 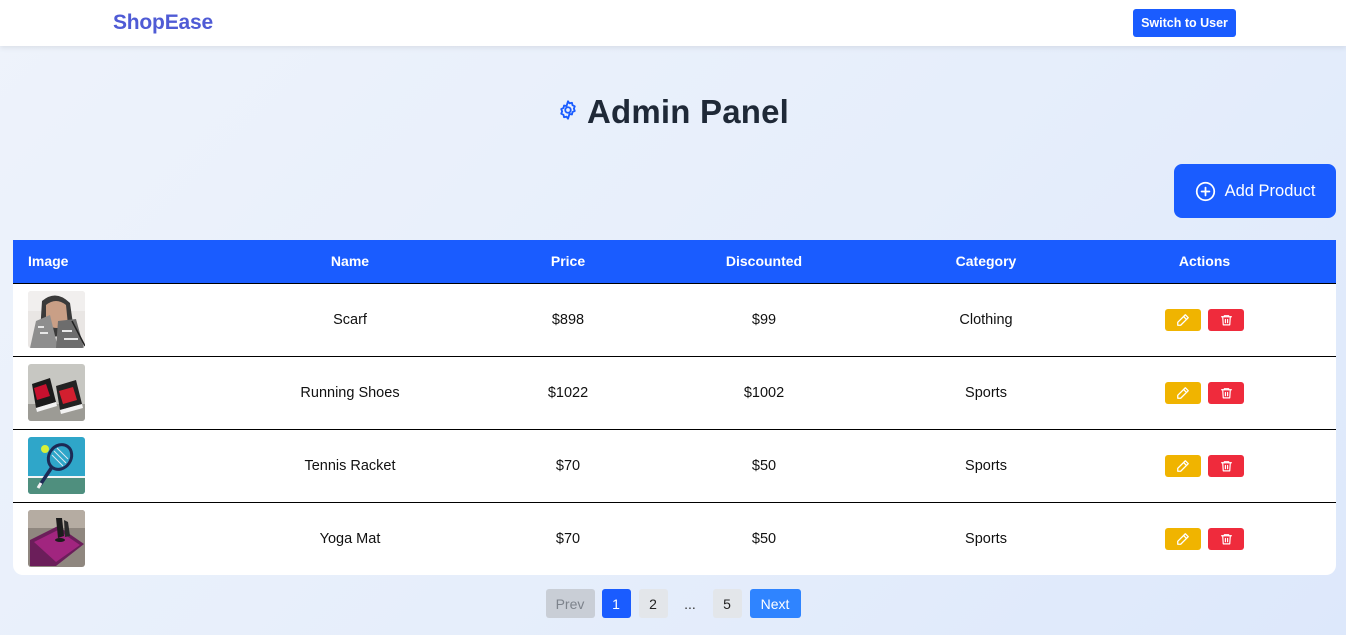 What do you see at coordinates (764, 393) in the screenshot?
I see `cell-discounted: $1002` at bounding box center [764, 393].